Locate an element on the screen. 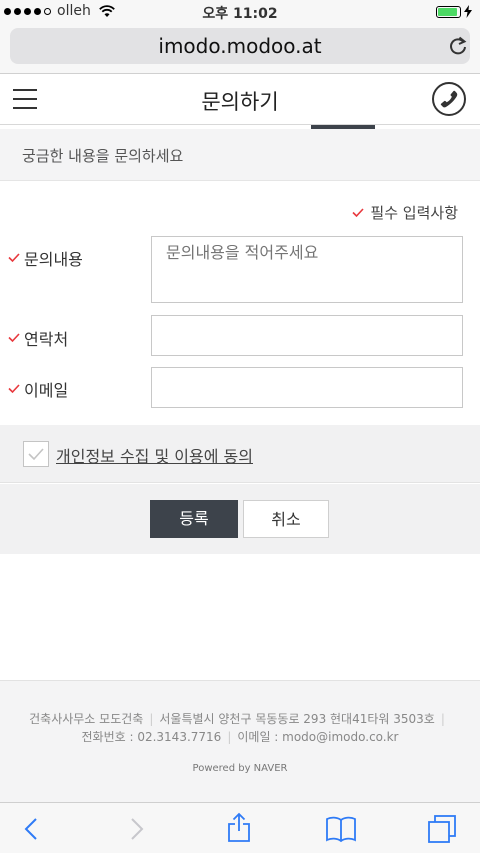 The width and height of the screenshot is (480, 853). inquiry-label: 문의내용 is located at coordinates (45, 258).